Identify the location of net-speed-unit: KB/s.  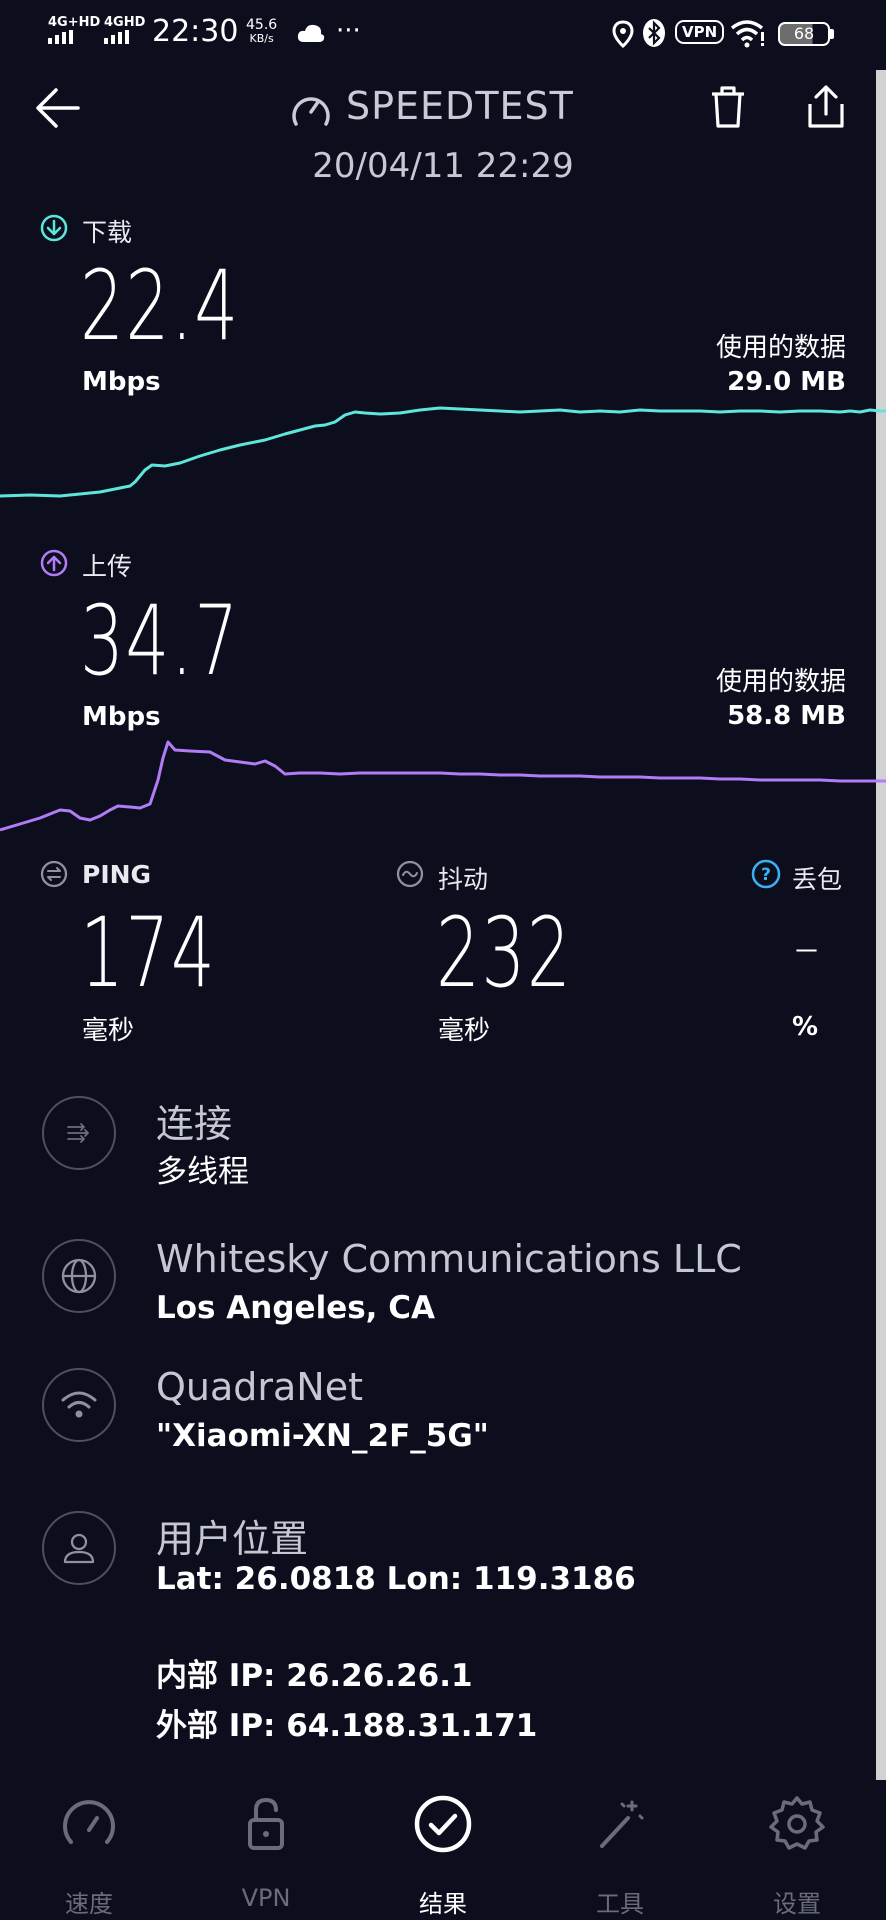
(261, 38).